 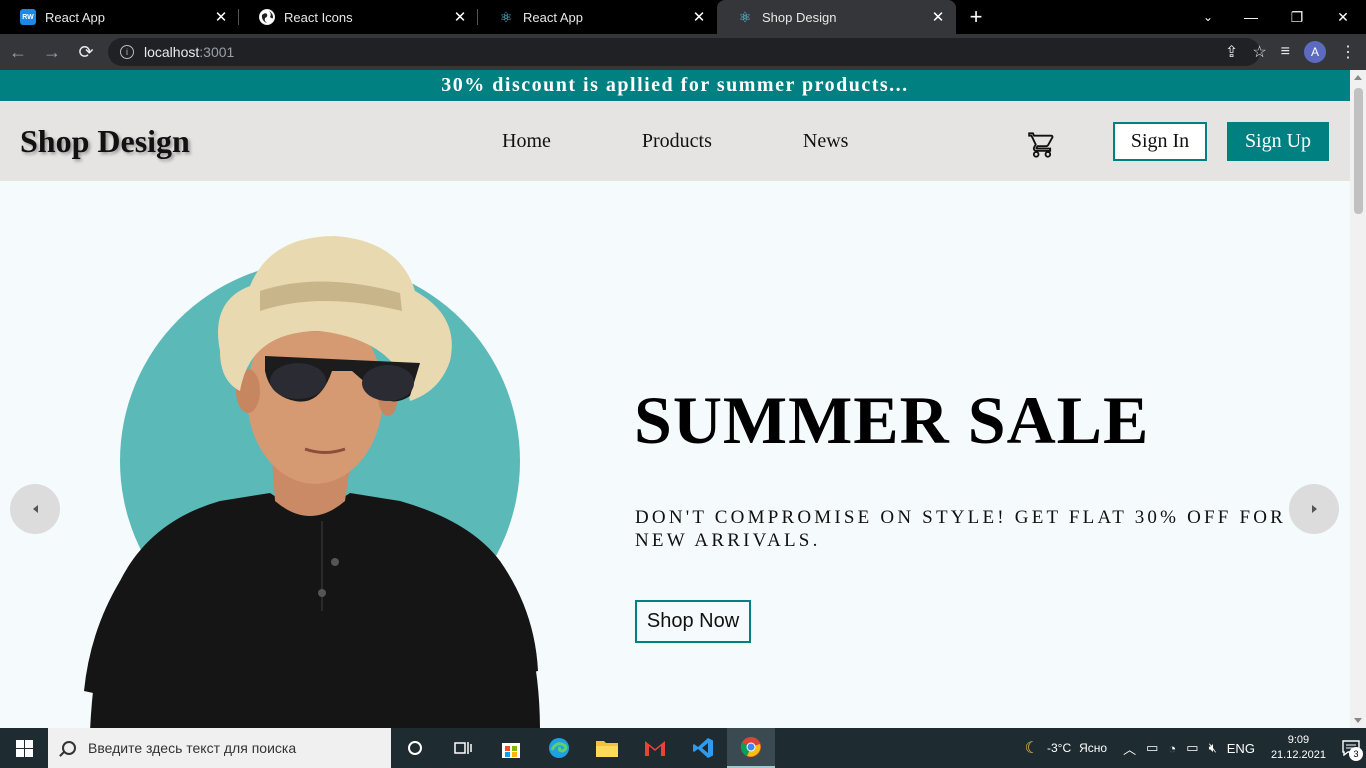 I want to click on shop-now-button: Shop Now, so click(x=693, y=621).